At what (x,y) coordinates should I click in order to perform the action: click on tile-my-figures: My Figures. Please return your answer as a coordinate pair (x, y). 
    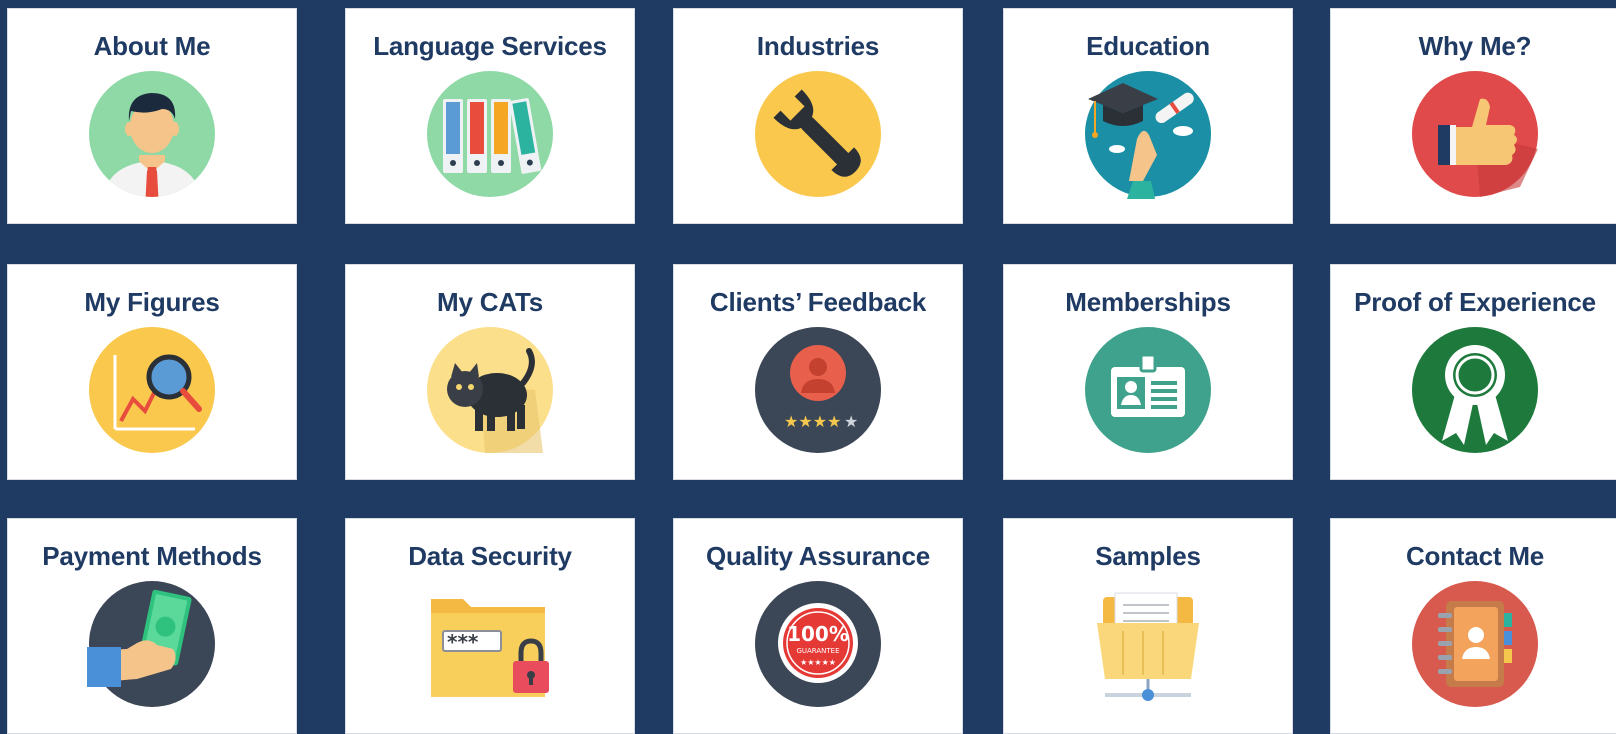
    Looking at the image, I should click on (152, 372).